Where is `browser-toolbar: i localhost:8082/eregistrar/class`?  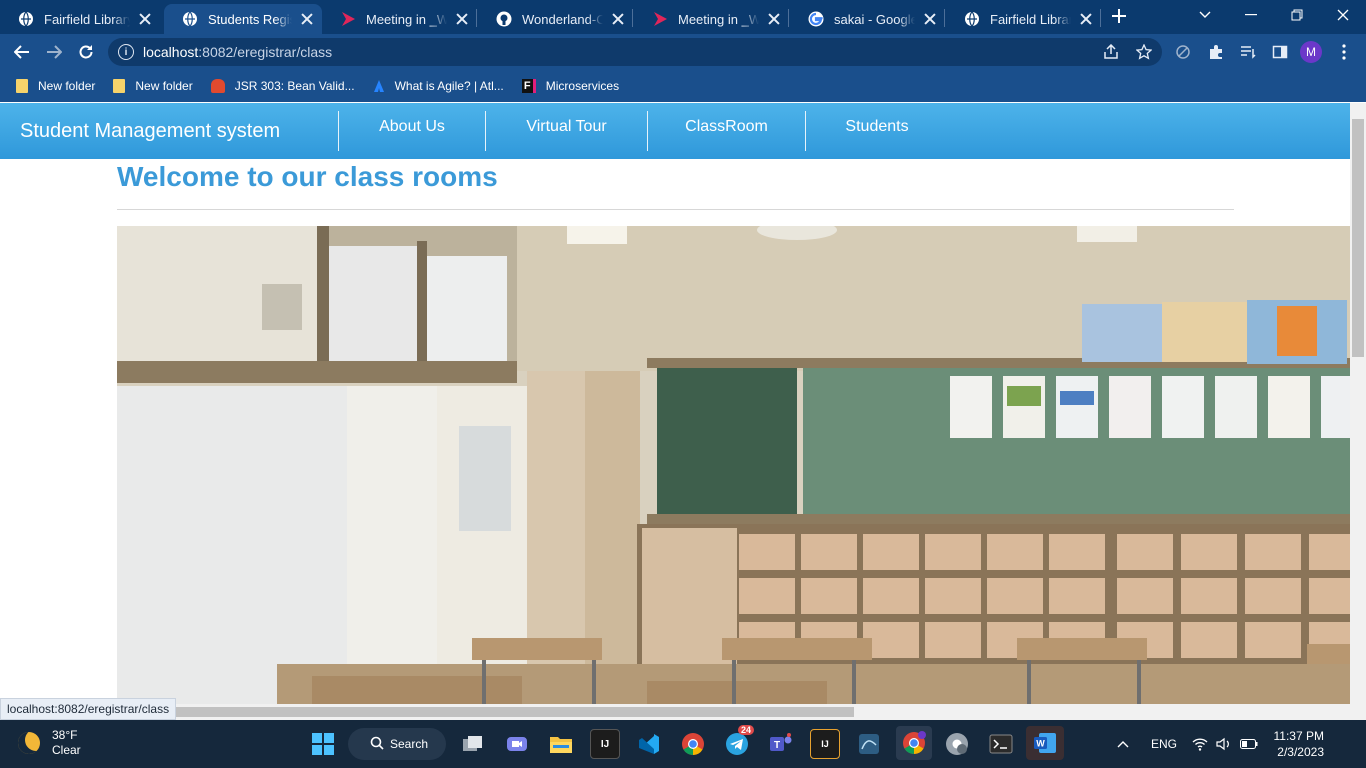
browser-toolbar: i localhost:8082/eregistrar/class is located at coordinates (683, 52).